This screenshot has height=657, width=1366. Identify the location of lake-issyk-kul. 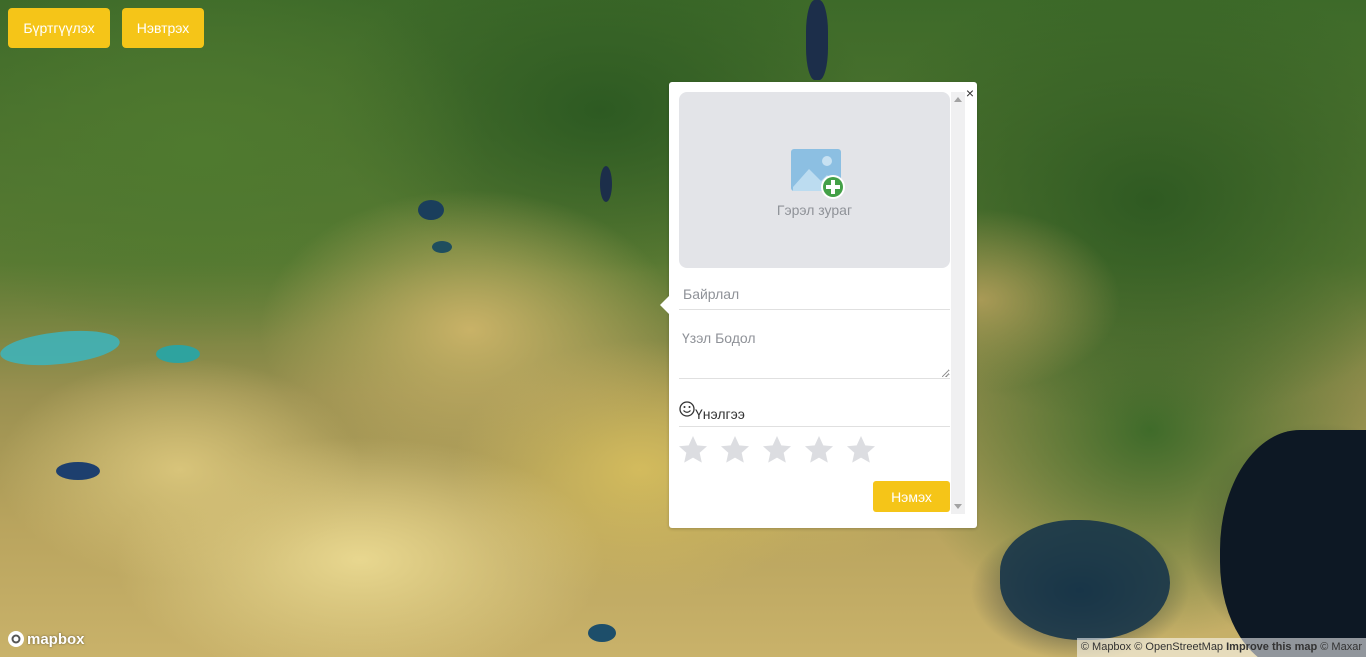
(78, 471).